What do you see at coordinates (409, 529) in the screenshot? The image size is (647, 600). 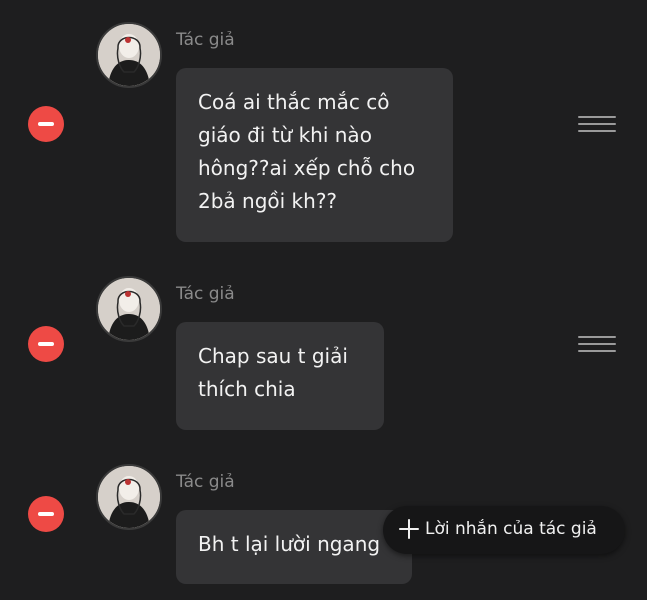 I see `plus-icon` at bounding box center [409, 529].